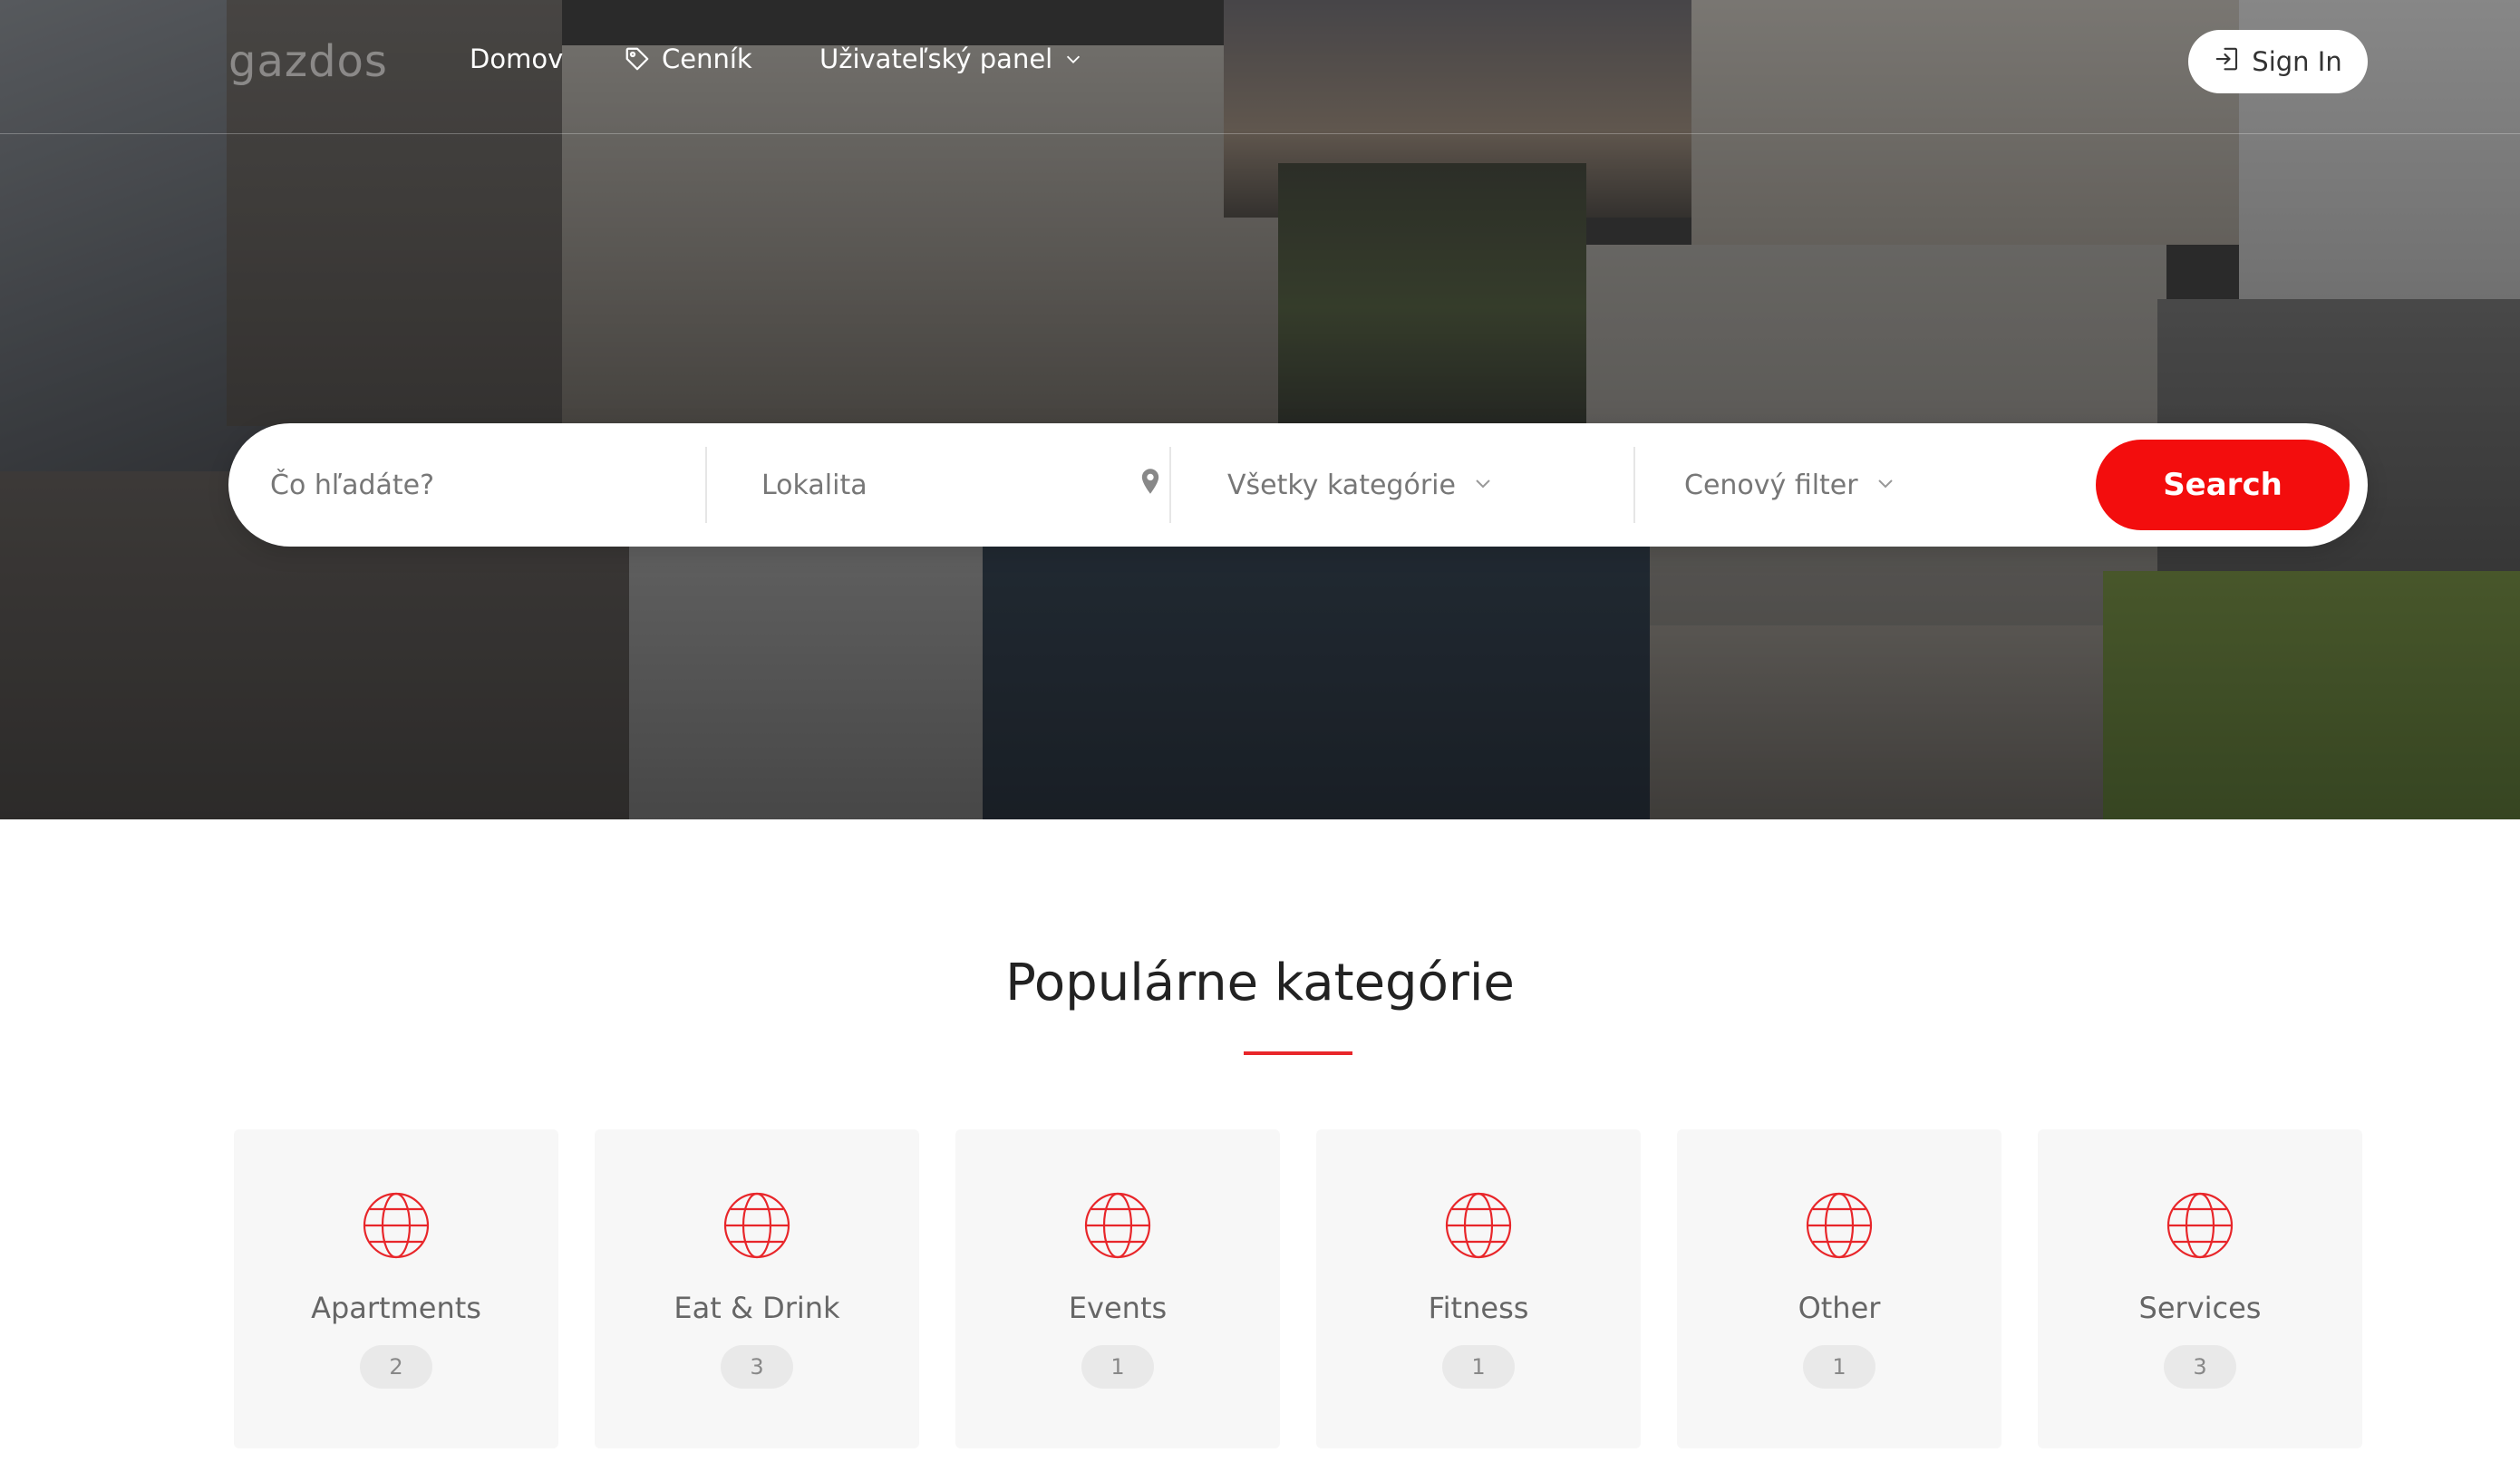 This screenshot has width=2520, height=1472. I want to click on category-card-services: Services 3, so click(2200, 1288).